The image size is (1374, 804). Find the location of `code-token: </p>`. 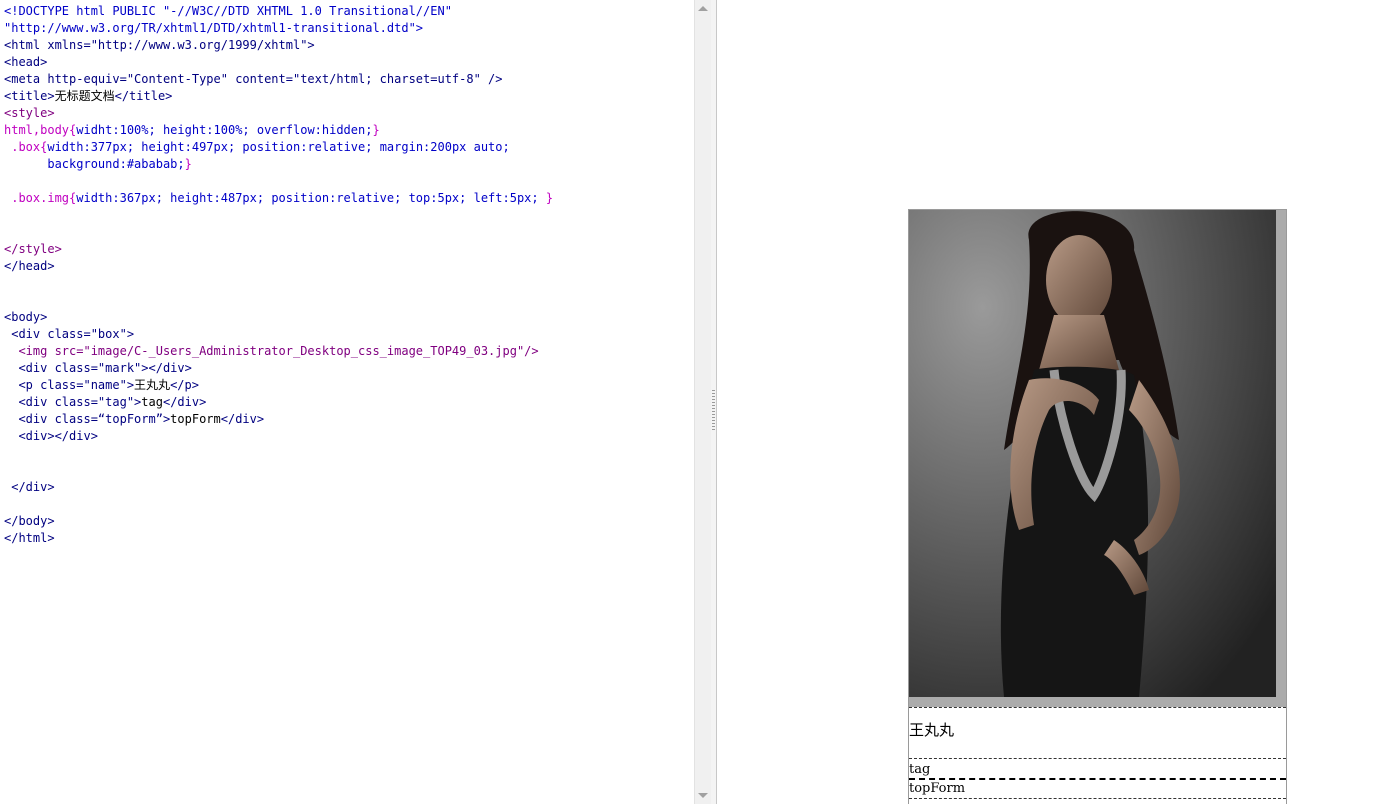

code-token: </p> is located at coordinates (184, 385).